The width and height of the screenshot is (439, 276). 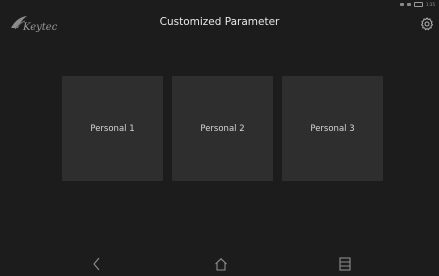 I want to click on personal-2-tile: Personal 2, so click(x=222, y=128).